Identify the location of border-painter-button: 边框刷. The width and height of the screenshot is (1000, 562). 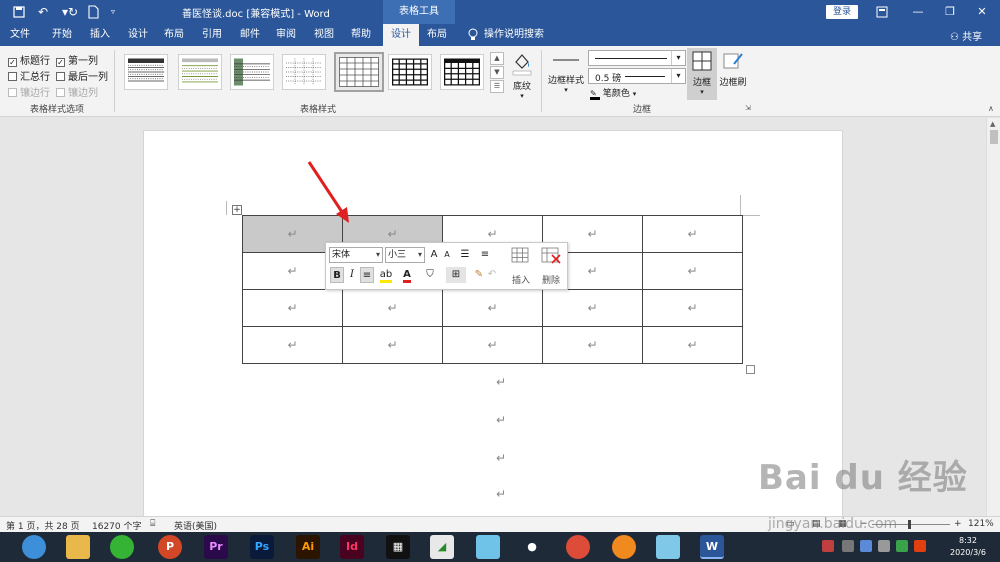
(733, 69).